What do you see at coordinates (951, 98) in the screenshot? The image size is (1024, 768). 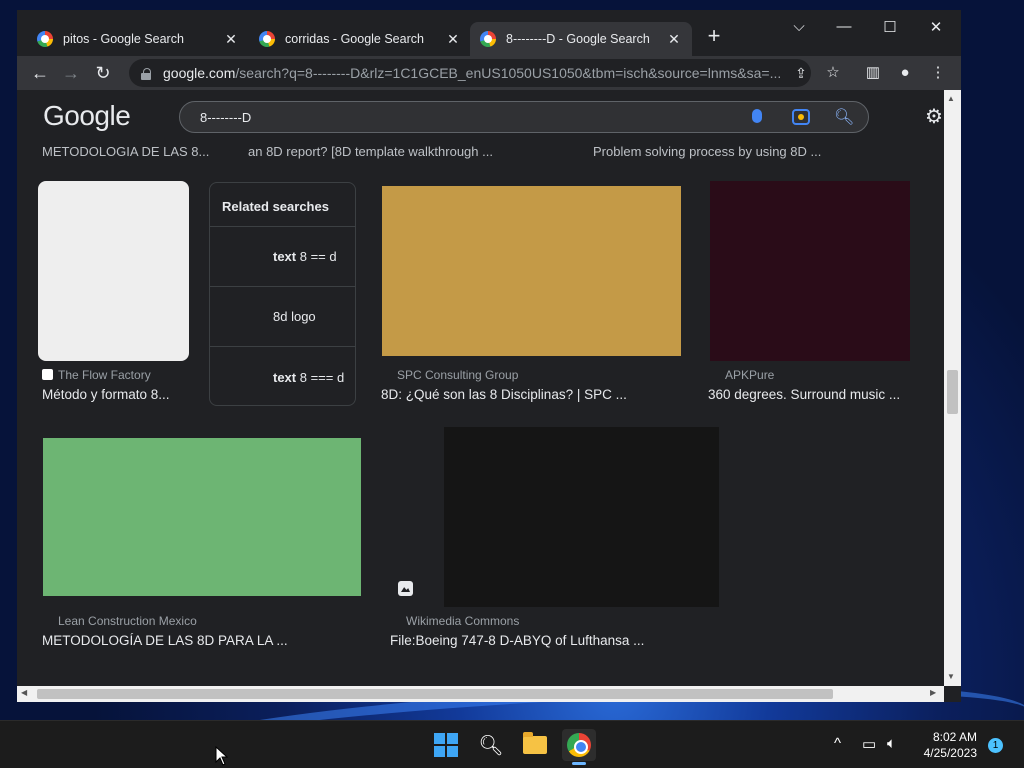 I see `scroll-up-icon: ▲` at bounding box center [951, 98].